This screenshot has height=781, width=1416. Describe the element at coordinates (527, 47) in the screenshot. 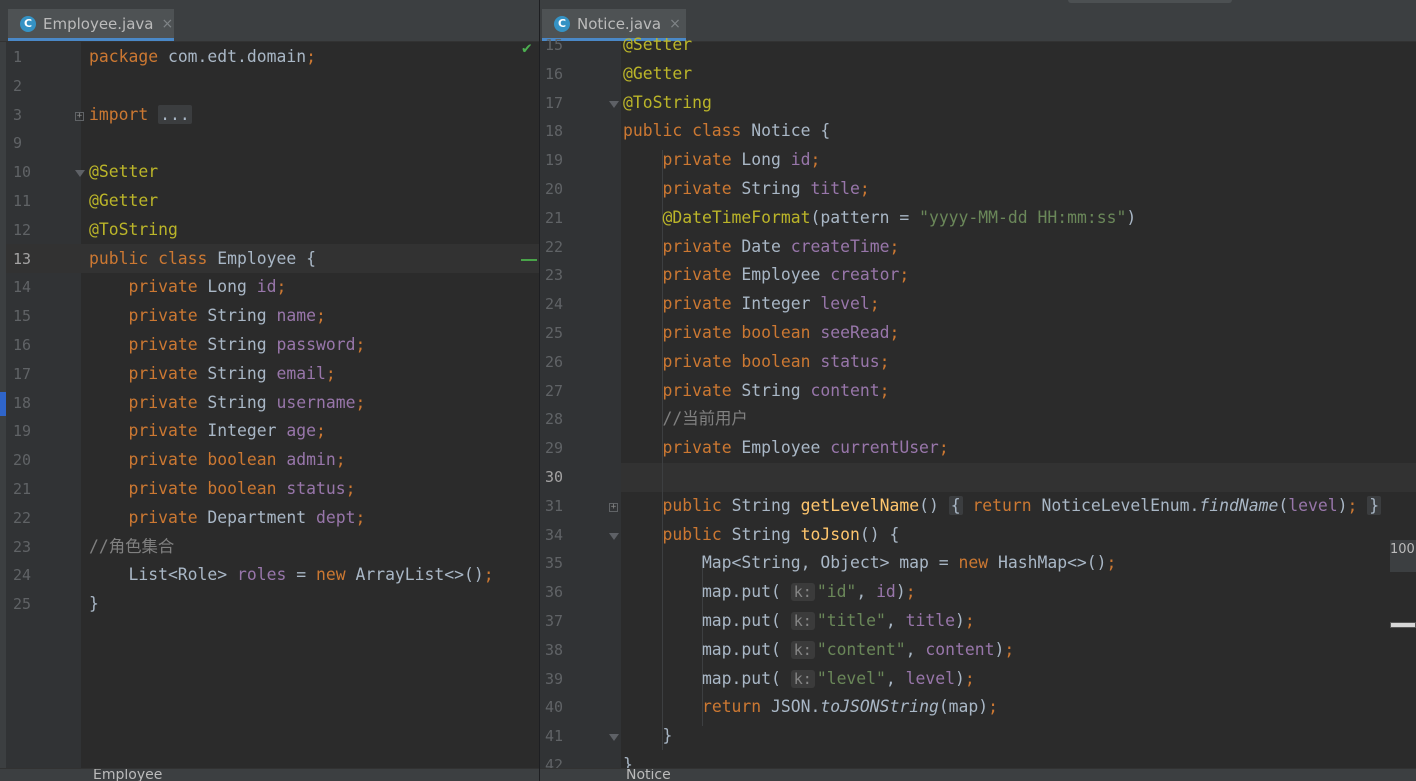

I see `inspection-ok-icon: ✔` at that location.